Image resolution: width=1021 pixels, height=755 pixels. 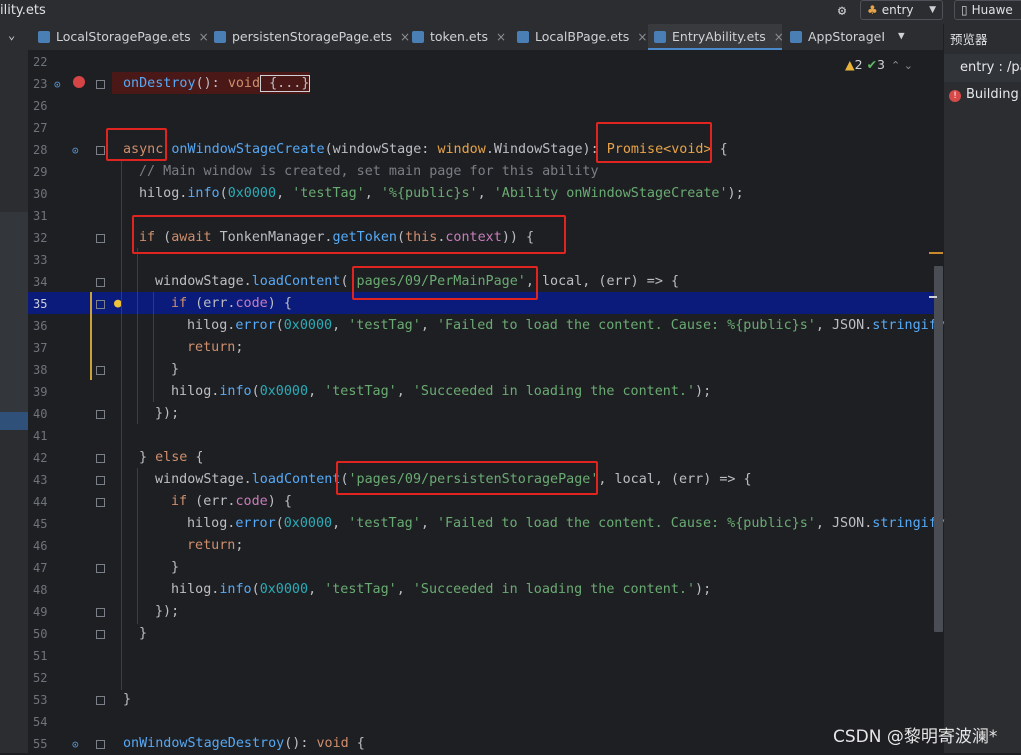 What do you see at coordinates (40, 304) in the screenshot?
I see `line-number: 35` at bounding box center [40, 304].